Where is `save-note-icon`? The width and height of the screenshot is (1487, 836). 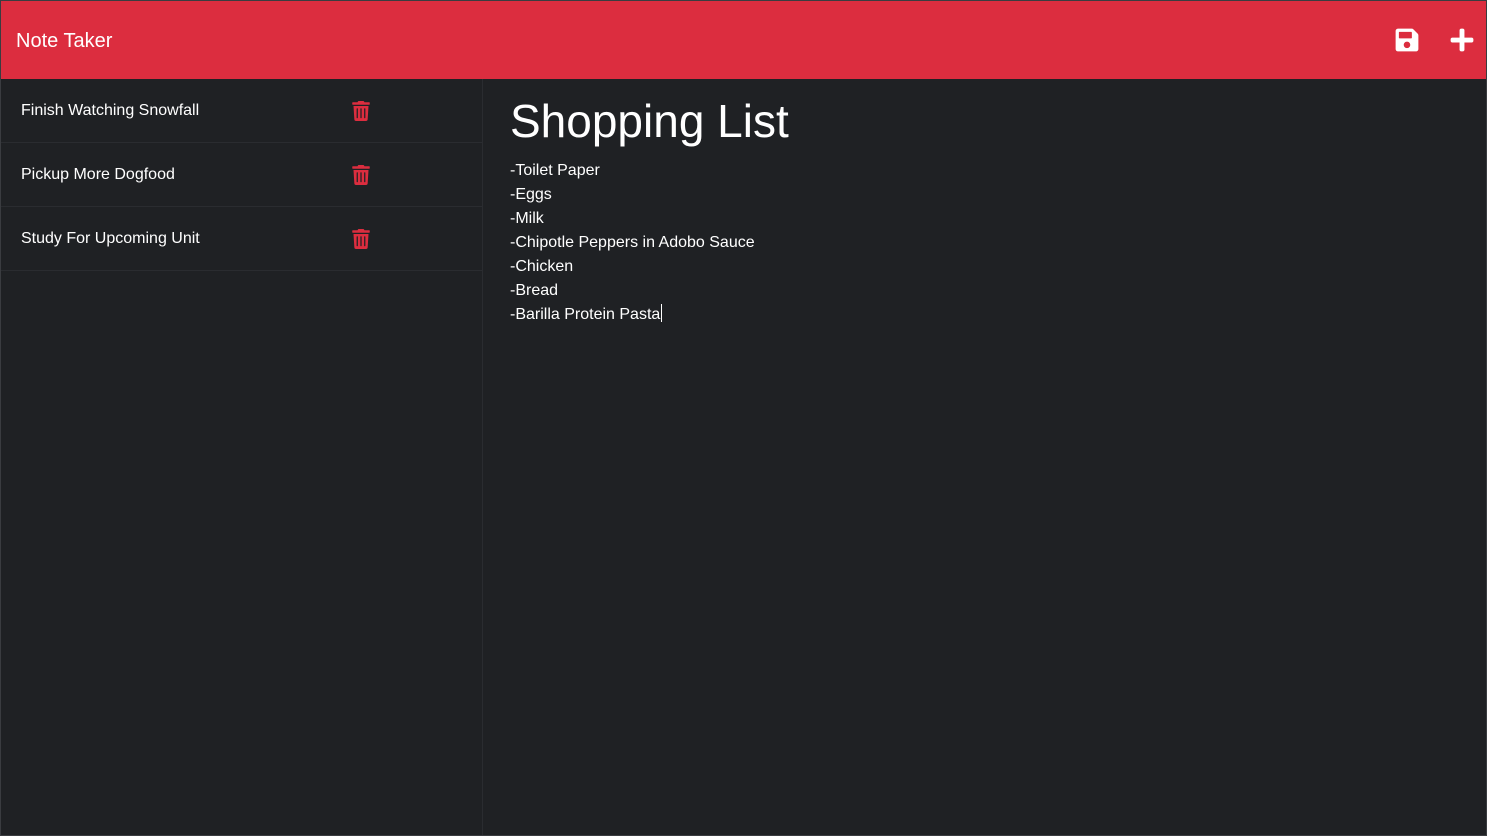 save-note-icon is located at coordinates (1407, 40).